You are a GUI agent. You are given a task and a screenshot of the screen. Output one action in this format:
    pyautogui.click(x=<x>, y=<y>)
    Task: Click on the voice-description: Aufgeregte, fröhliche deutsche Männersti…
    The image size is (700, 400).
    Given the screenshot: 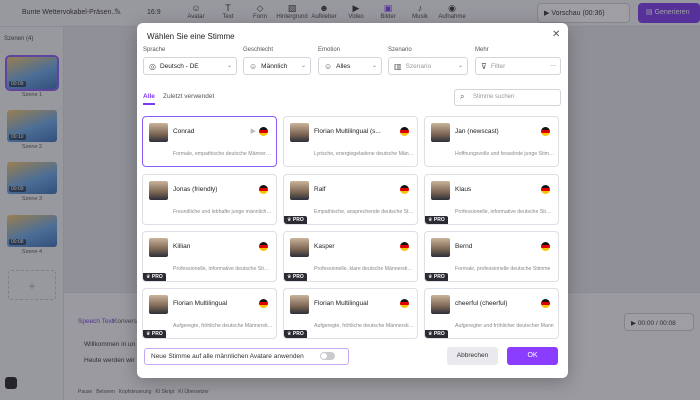 What is the action you would take?
    pyautogui.click(x=364, y=326)
    